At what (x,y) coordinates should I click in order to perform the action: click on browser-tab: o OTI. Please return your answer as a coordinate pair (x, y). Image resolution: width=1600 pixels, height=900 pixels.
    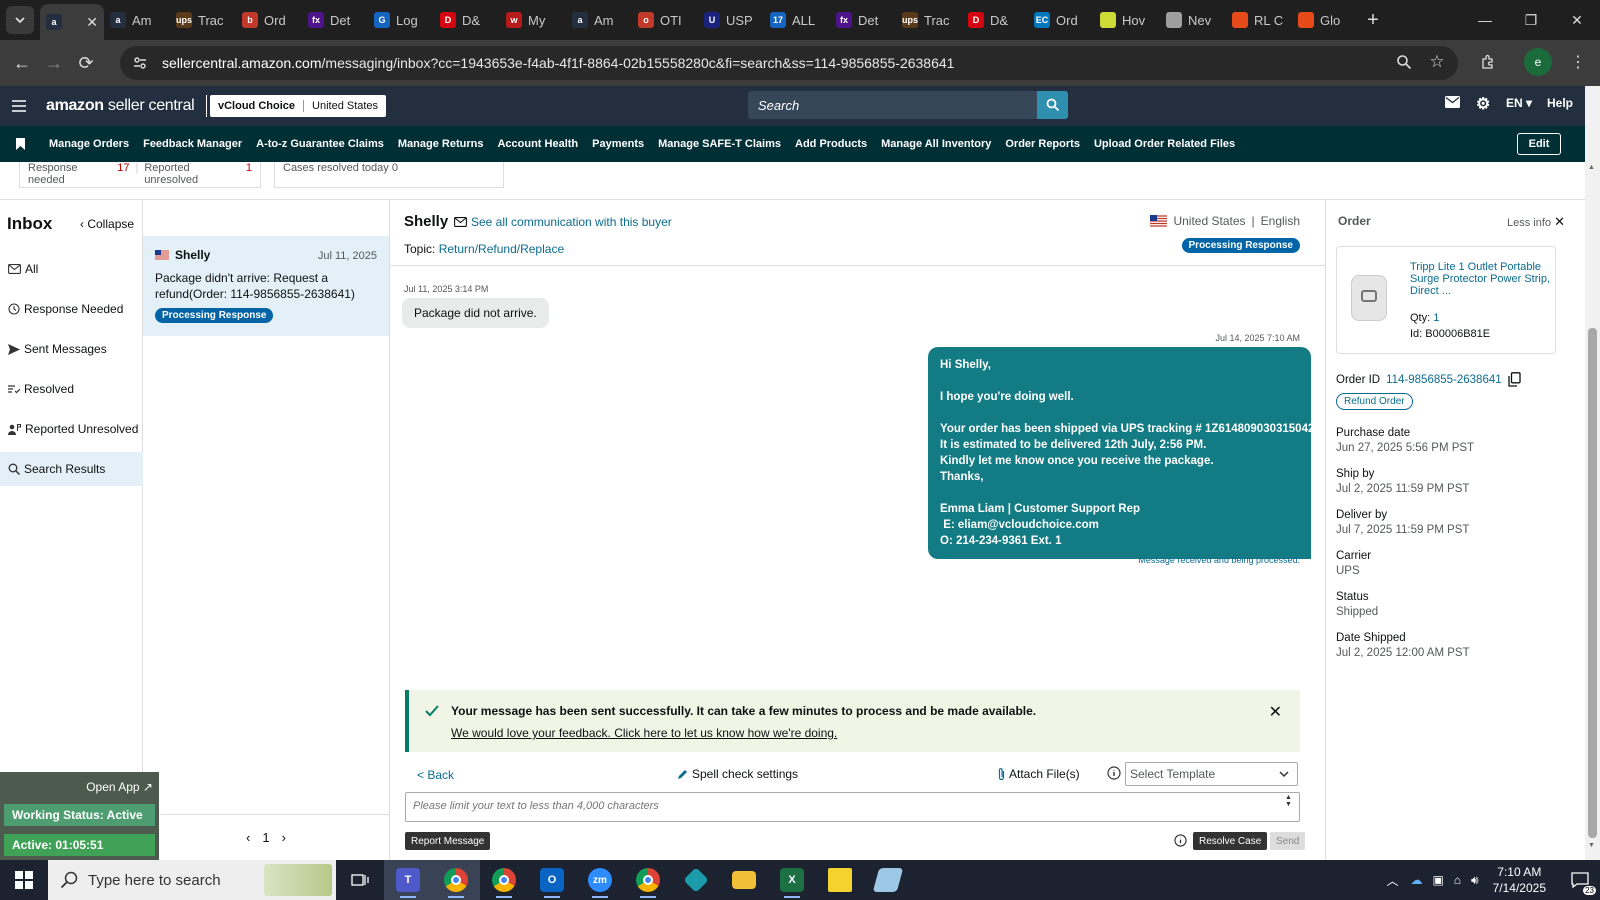
    Looking at the image, I should click on (665, 20).